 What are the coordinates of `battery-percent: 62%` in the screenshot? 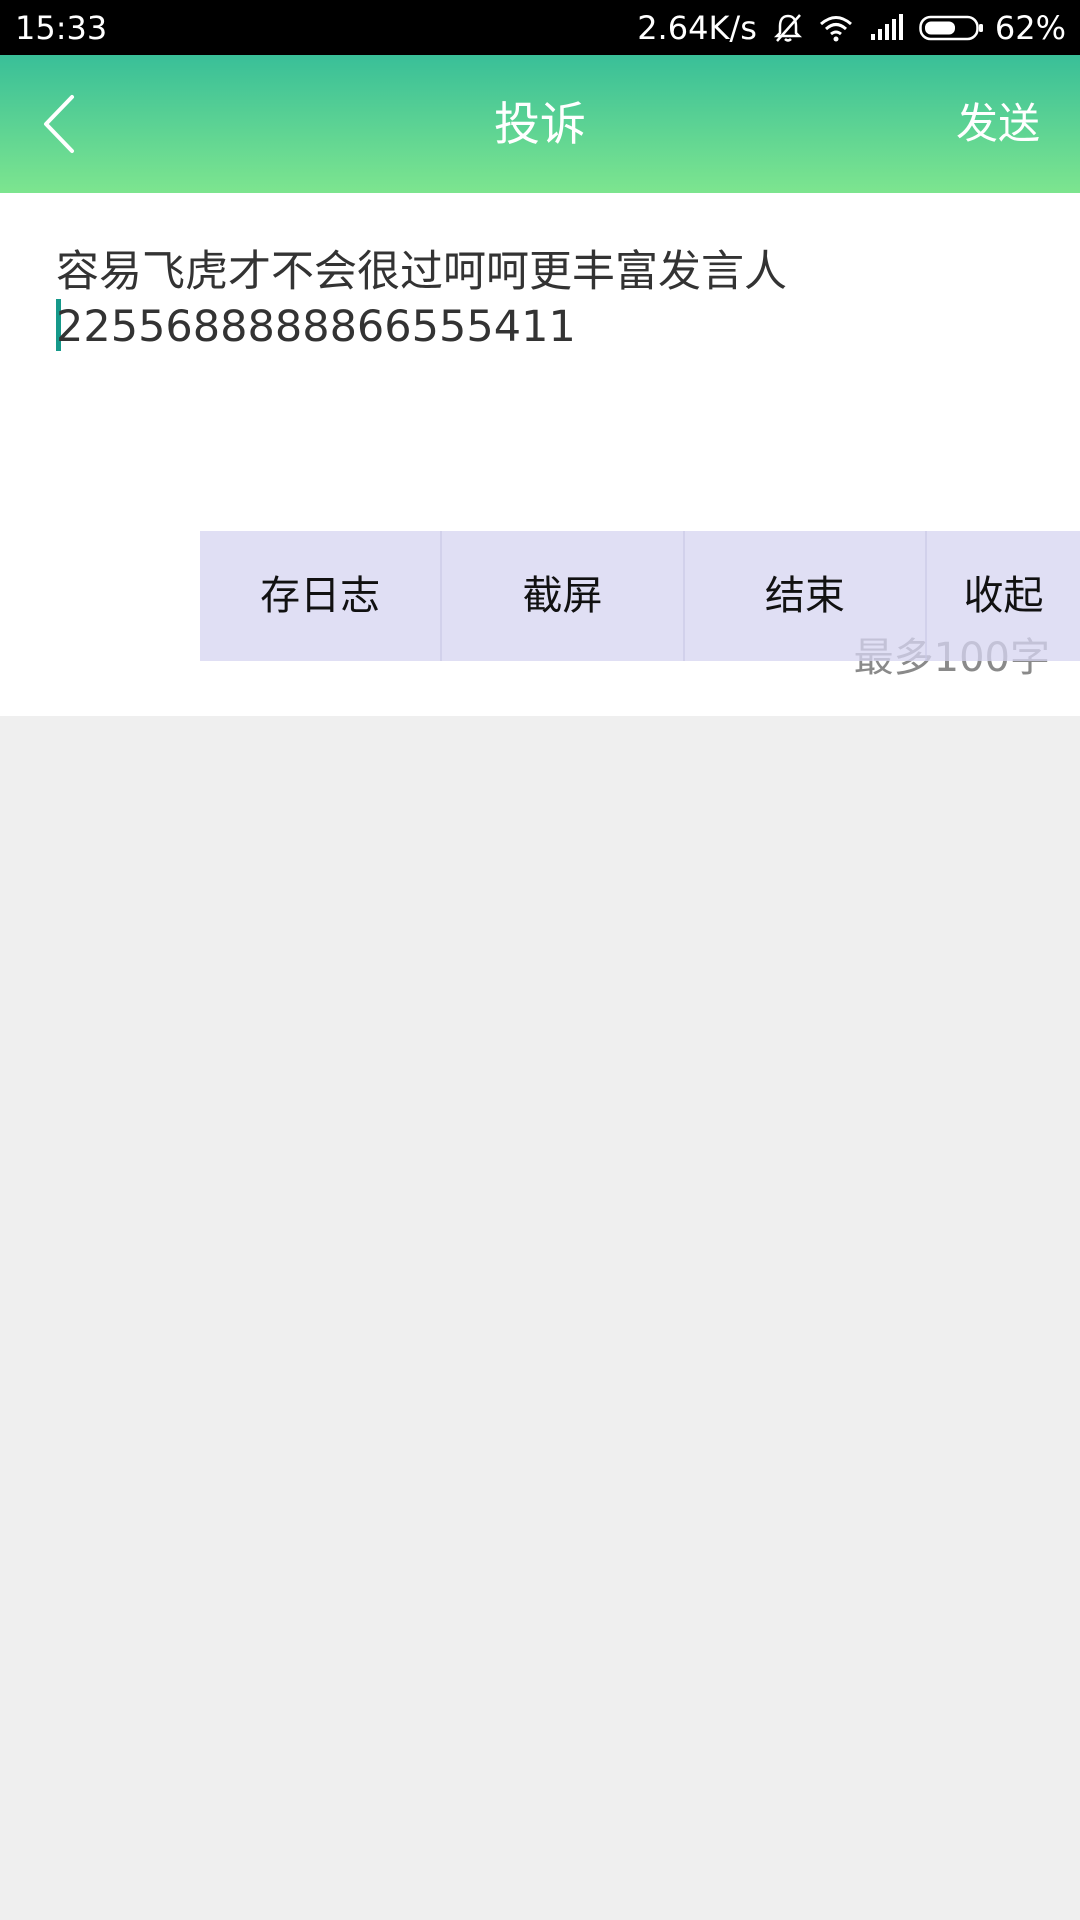 It's located at (1030, 28).